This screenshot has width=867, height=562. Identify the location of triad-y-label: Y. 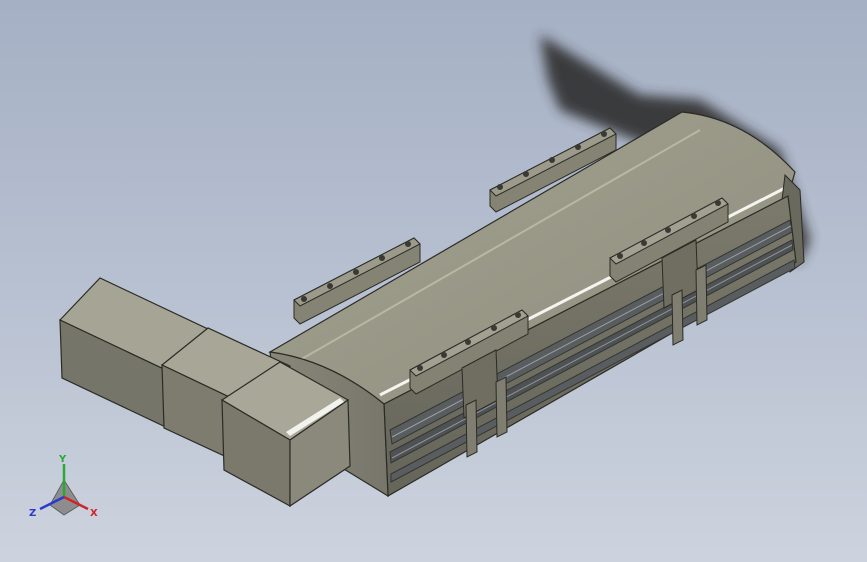
(62, 459).